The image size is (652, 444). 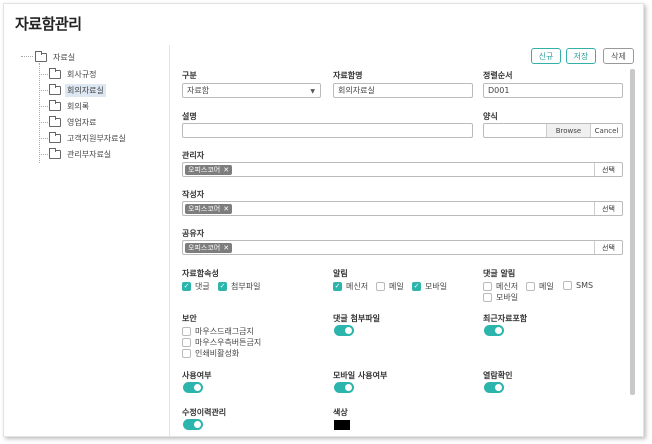 I want to click on save-button: 저장, so click(x=581, y=56).